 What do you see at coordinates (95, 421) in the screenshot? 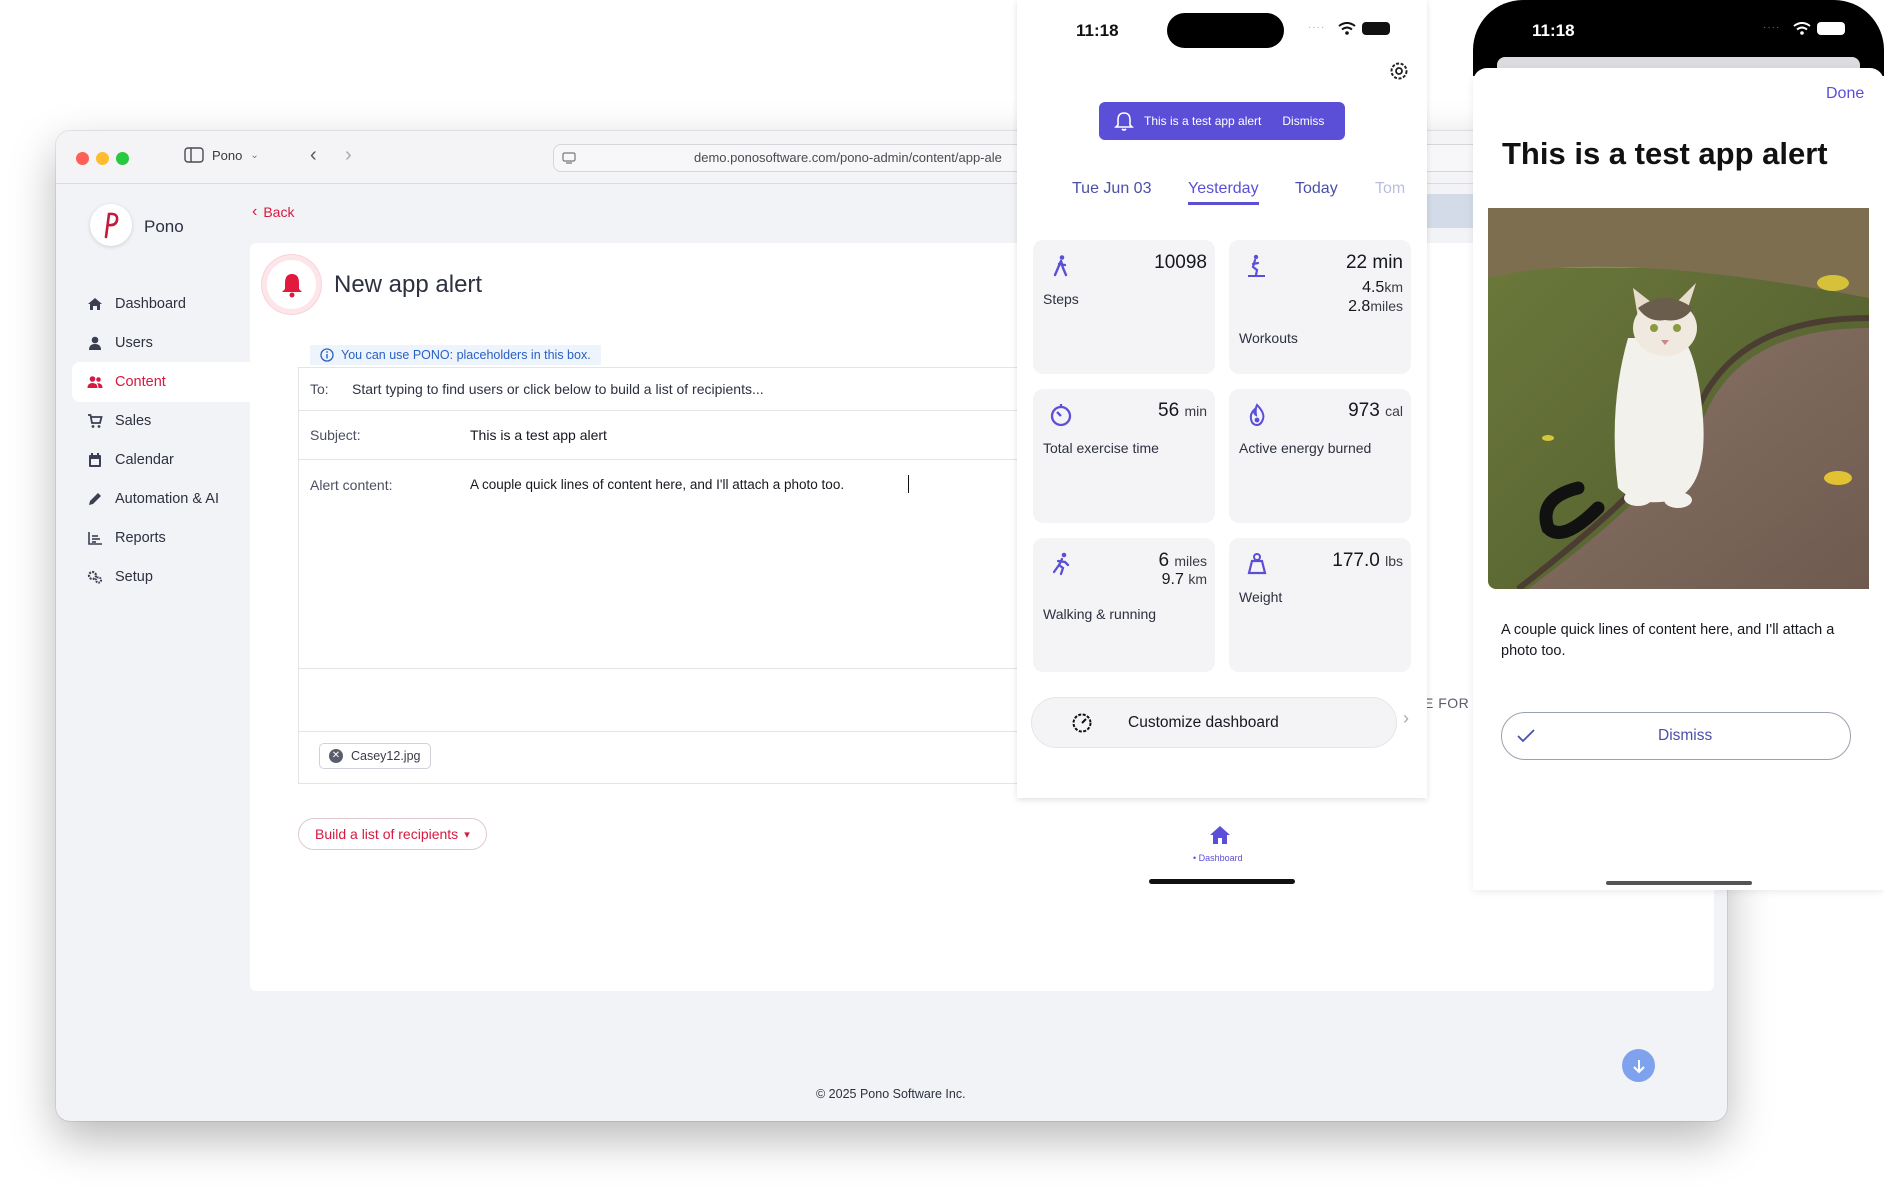
I see `cart-icon` at bounding box center [95, 421].